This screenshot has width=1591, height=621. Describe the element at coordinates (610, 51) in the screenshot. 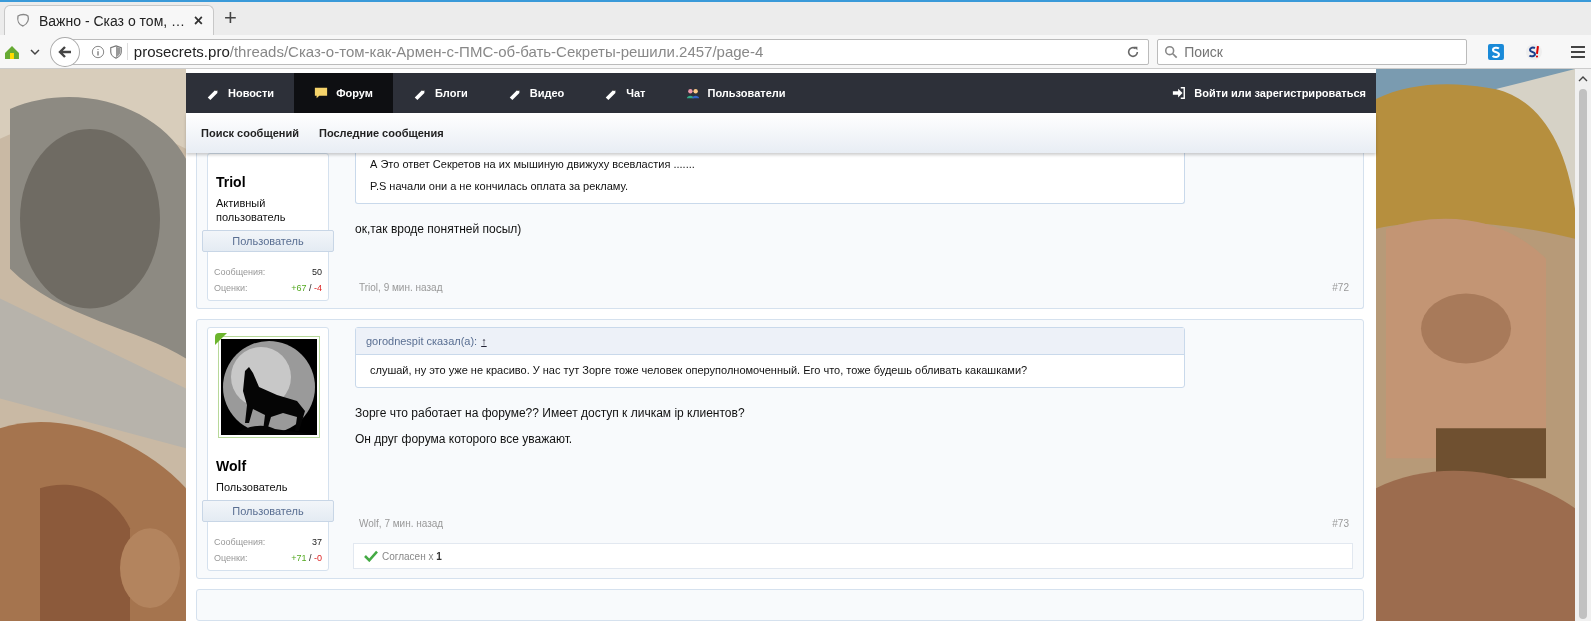

I see `address-bar: prosecrets.pro/threads/Сказ-о-том-как-Армен-с-ПМС-об-бать-Секреты-решили.2457/page-4` at that location.